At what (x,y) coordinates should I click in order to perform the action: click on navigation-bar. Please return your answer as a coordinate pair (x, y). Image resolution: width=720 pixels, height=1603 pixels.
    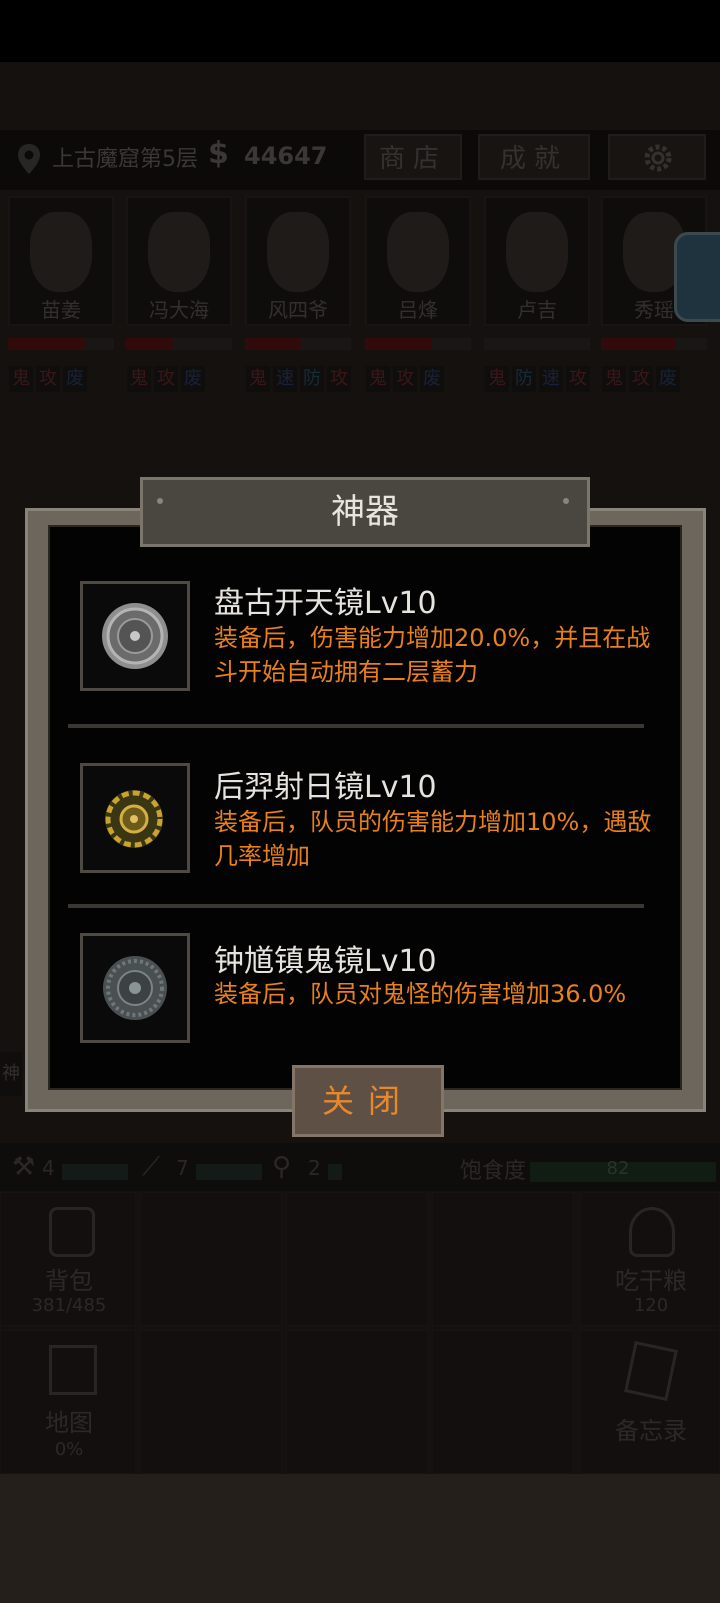
    Looking at the image, I should click on (360, 1538).